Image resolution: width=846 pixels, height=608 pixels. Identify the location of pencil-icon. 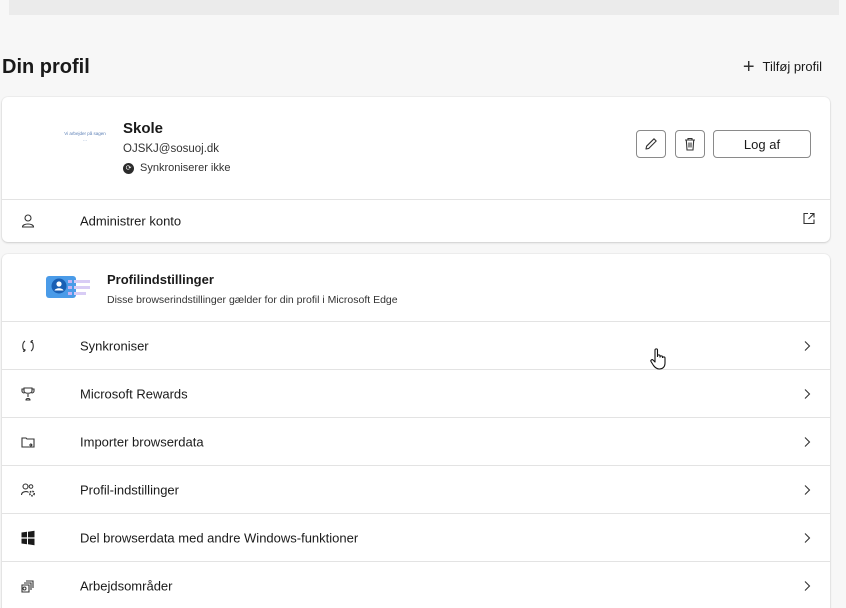
(651, 144).